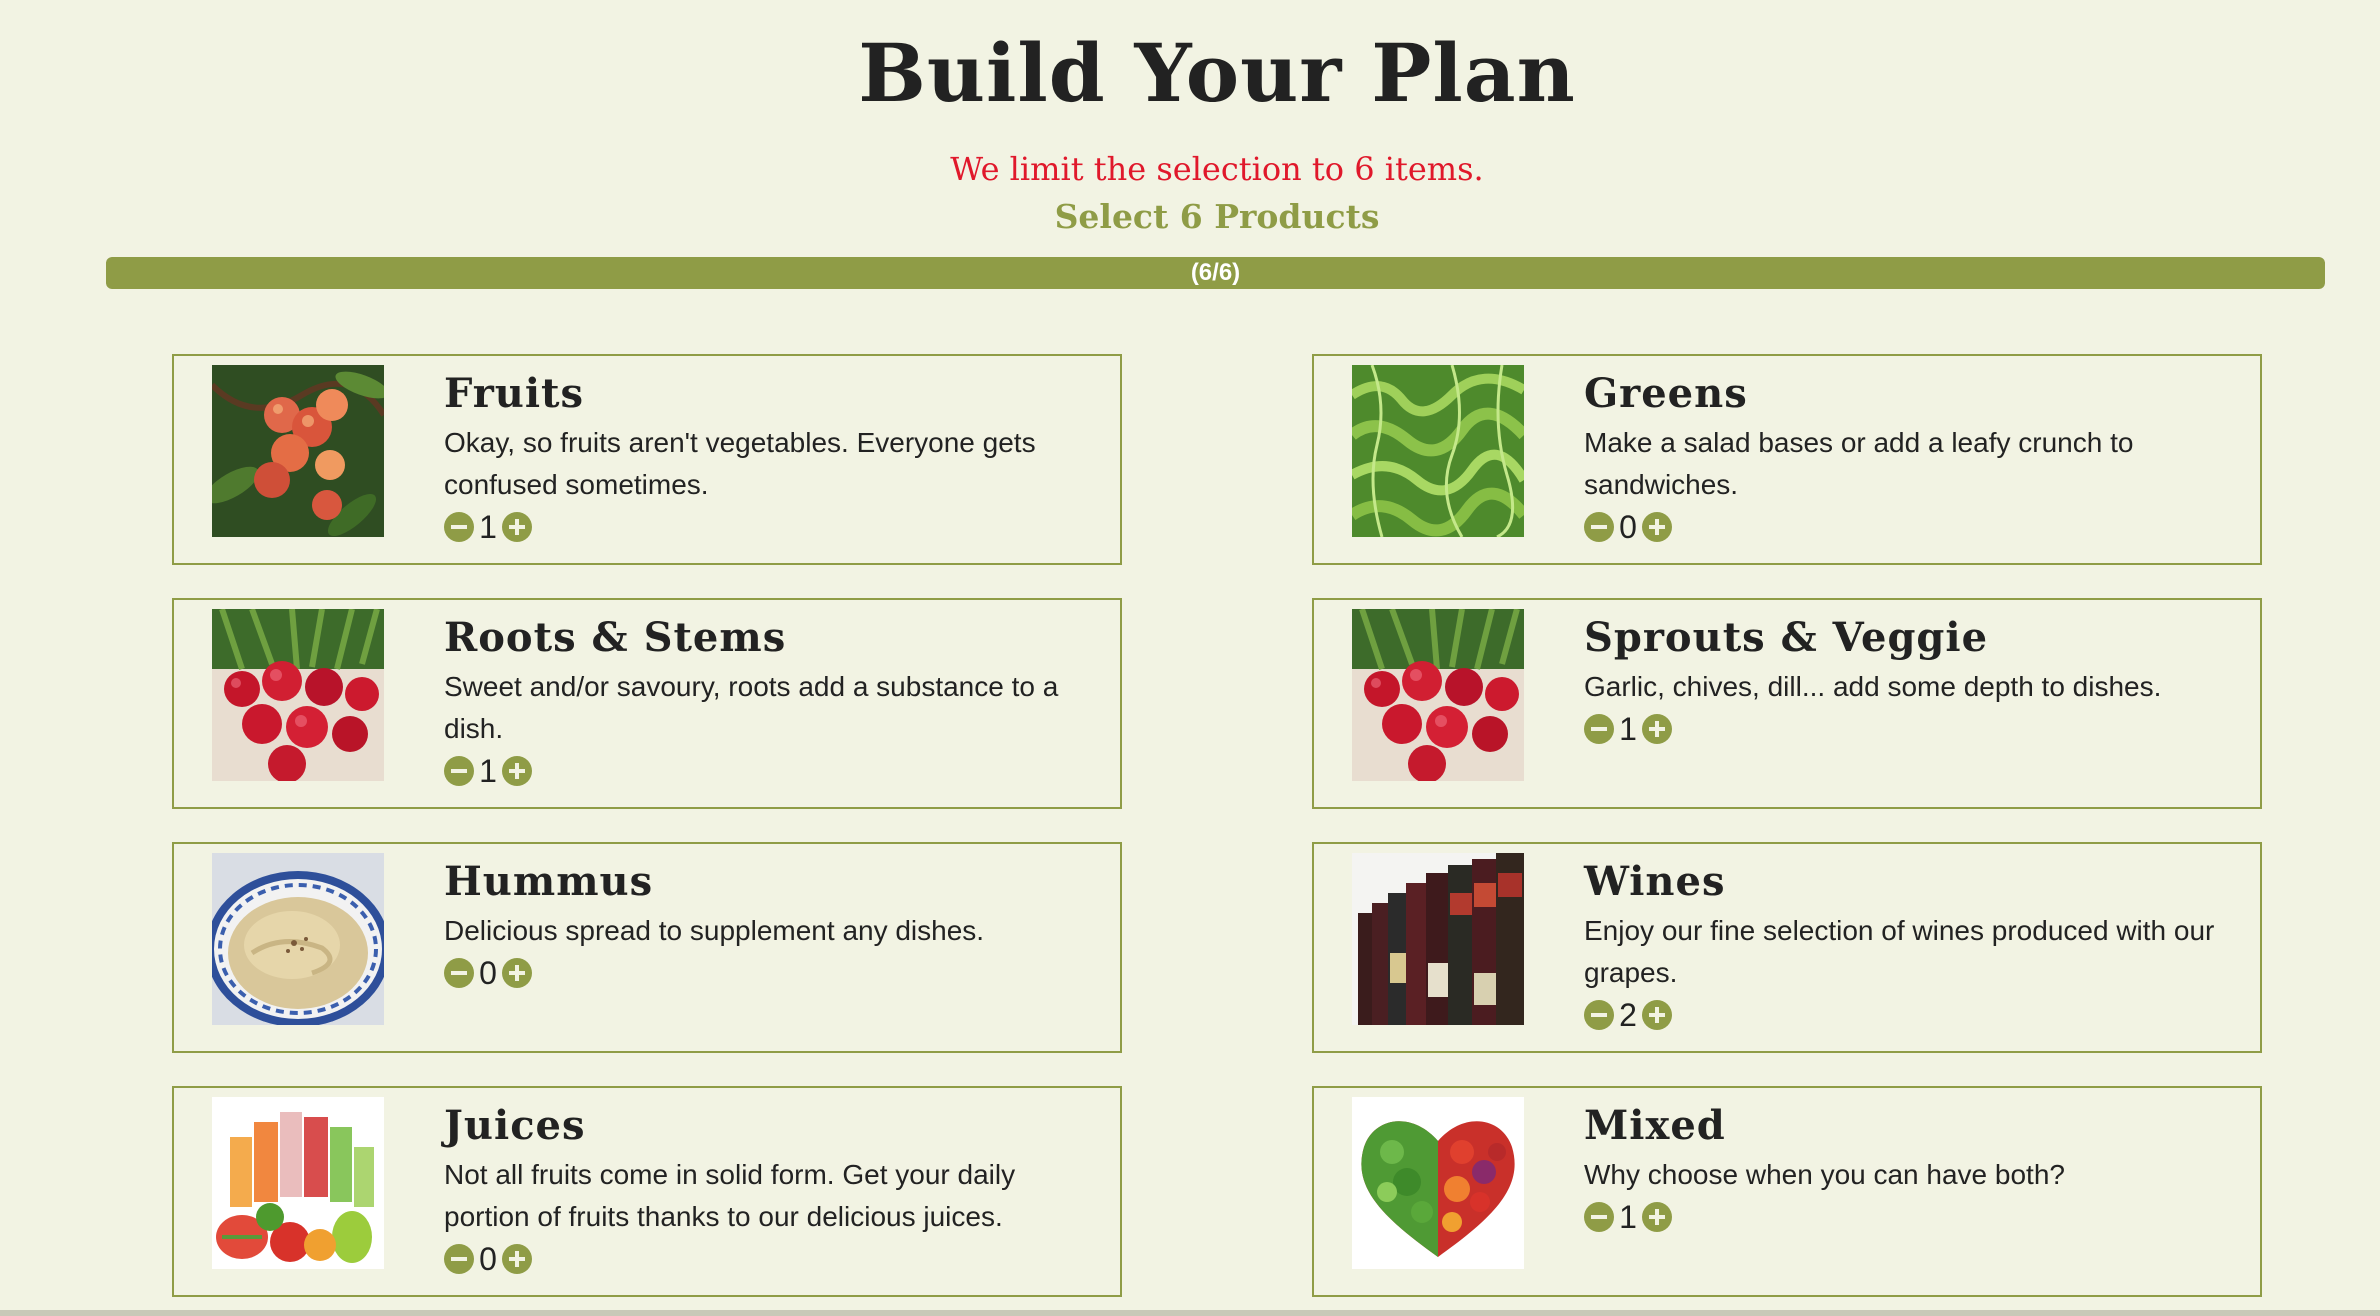  Describe the element at coordinates (1217, 169) in the screenshot. I see `limit-notice: We limit the selection to 6 items.` at that location.